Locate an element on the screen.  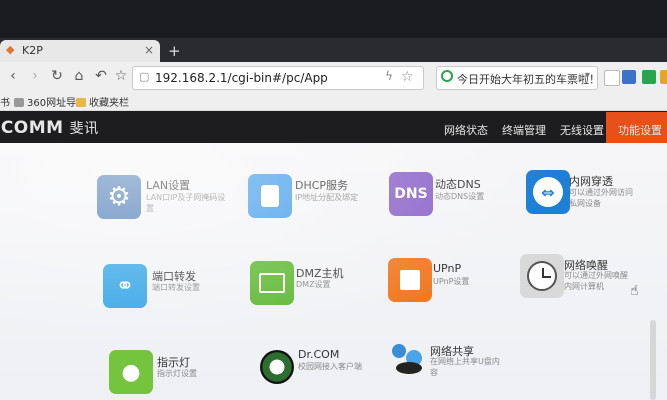
drcom-icon is located at coordinates (277, 367).